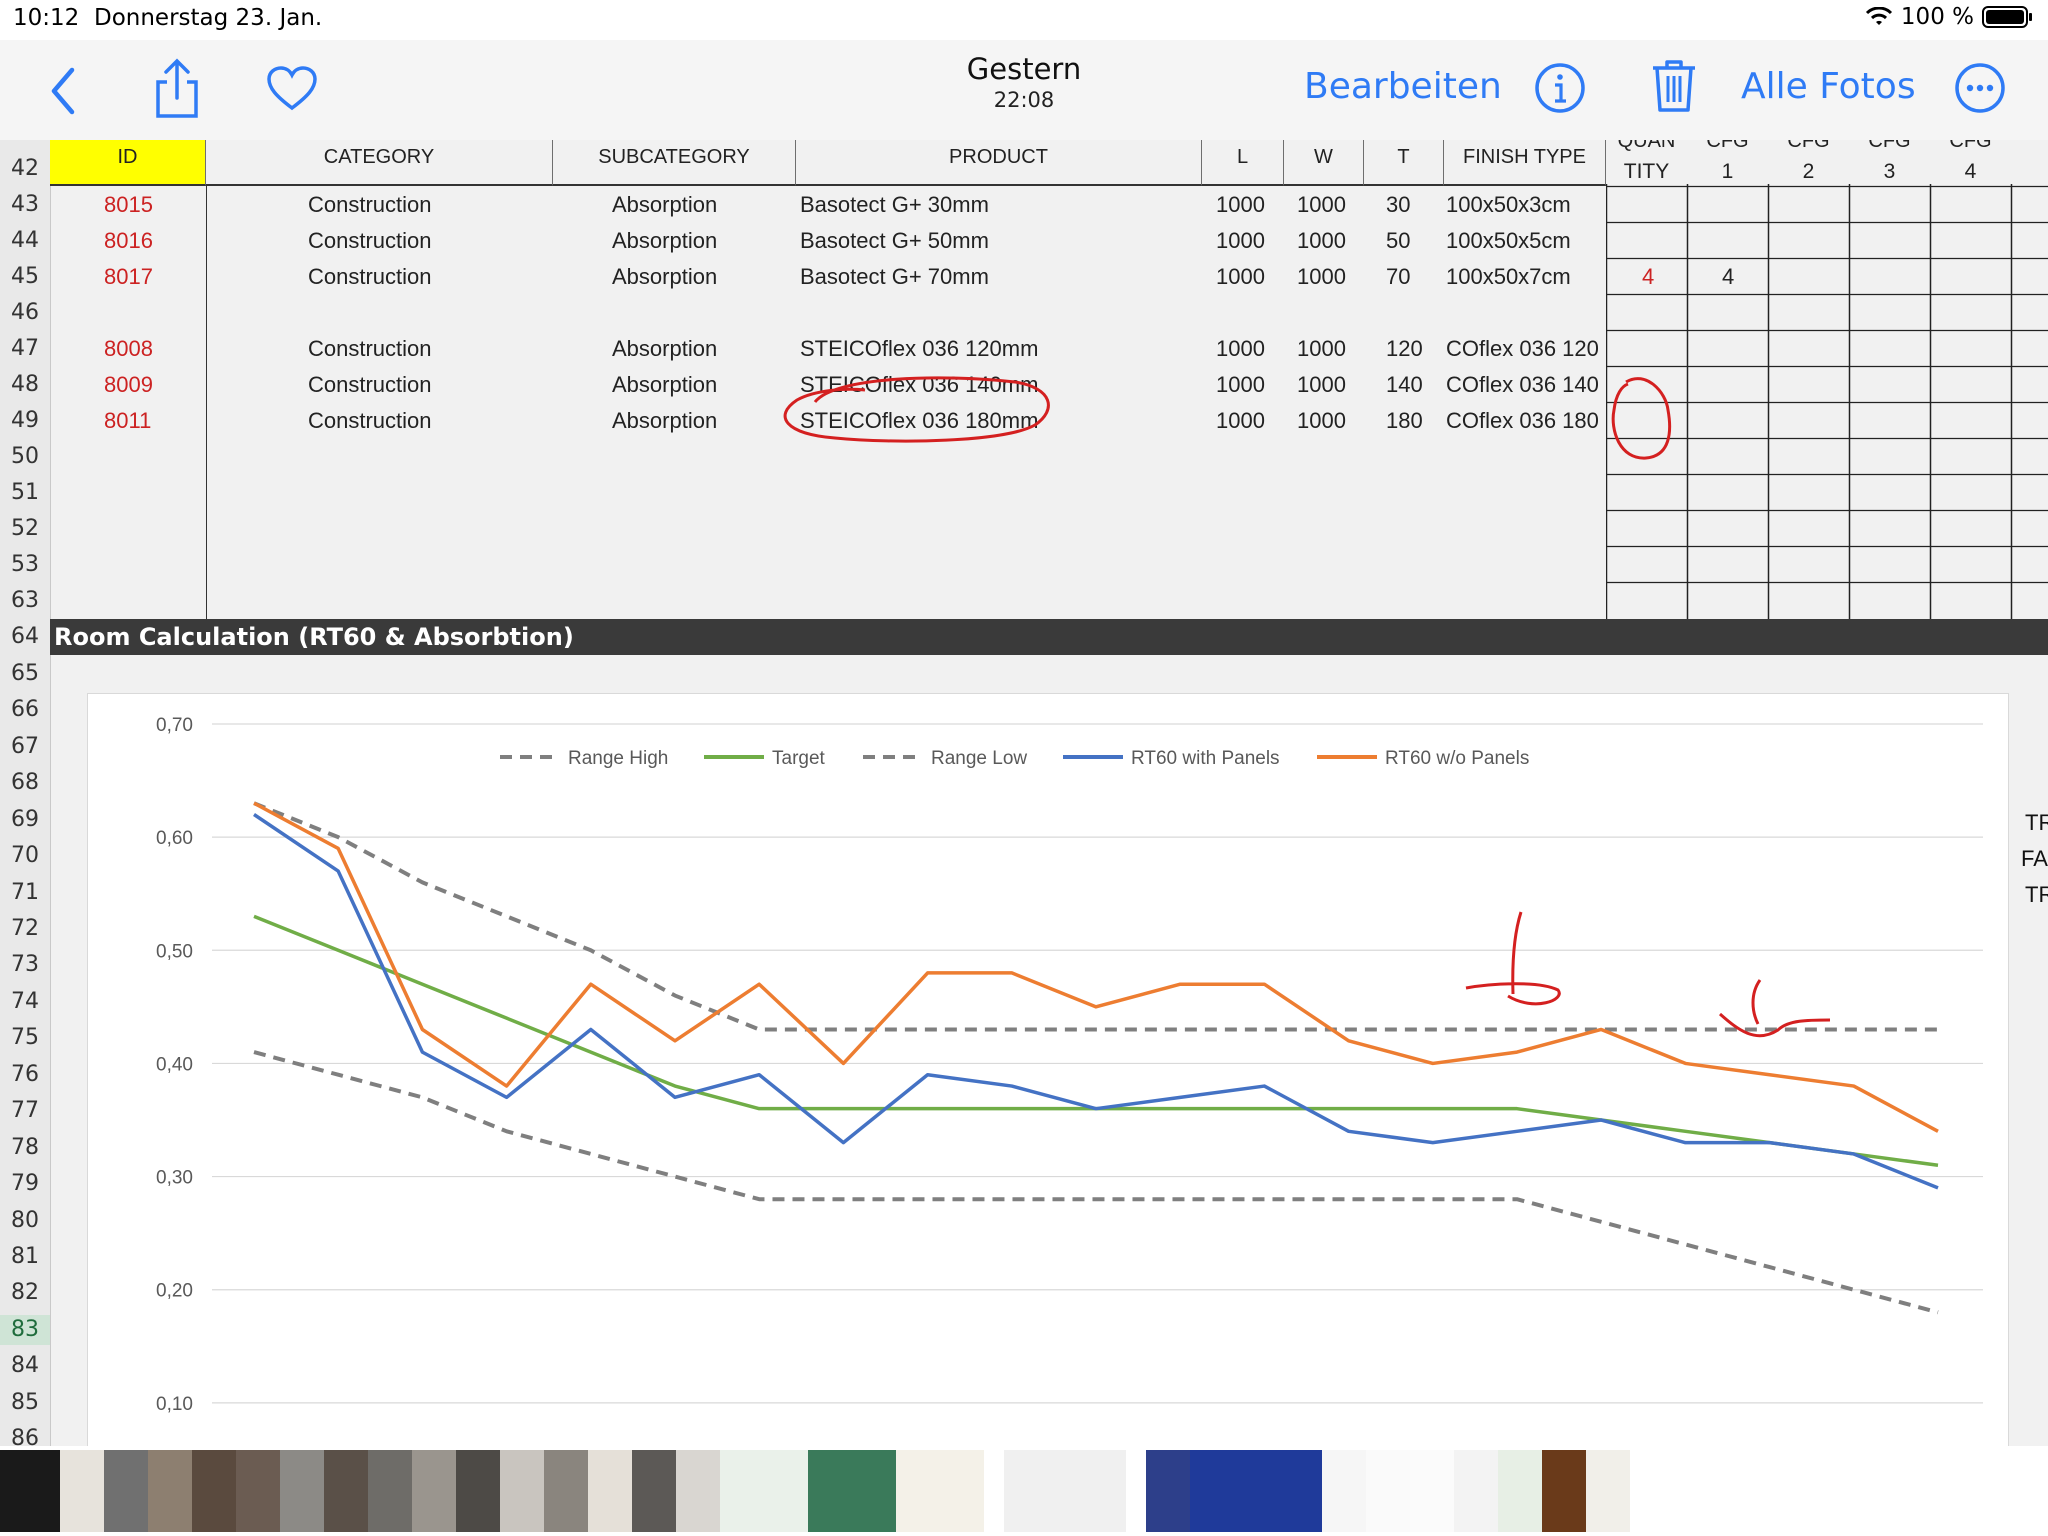 This screenshot has width=2048, height=1536. I want to click on all-photos-button: Alle Fotos, so click(1828, 86).